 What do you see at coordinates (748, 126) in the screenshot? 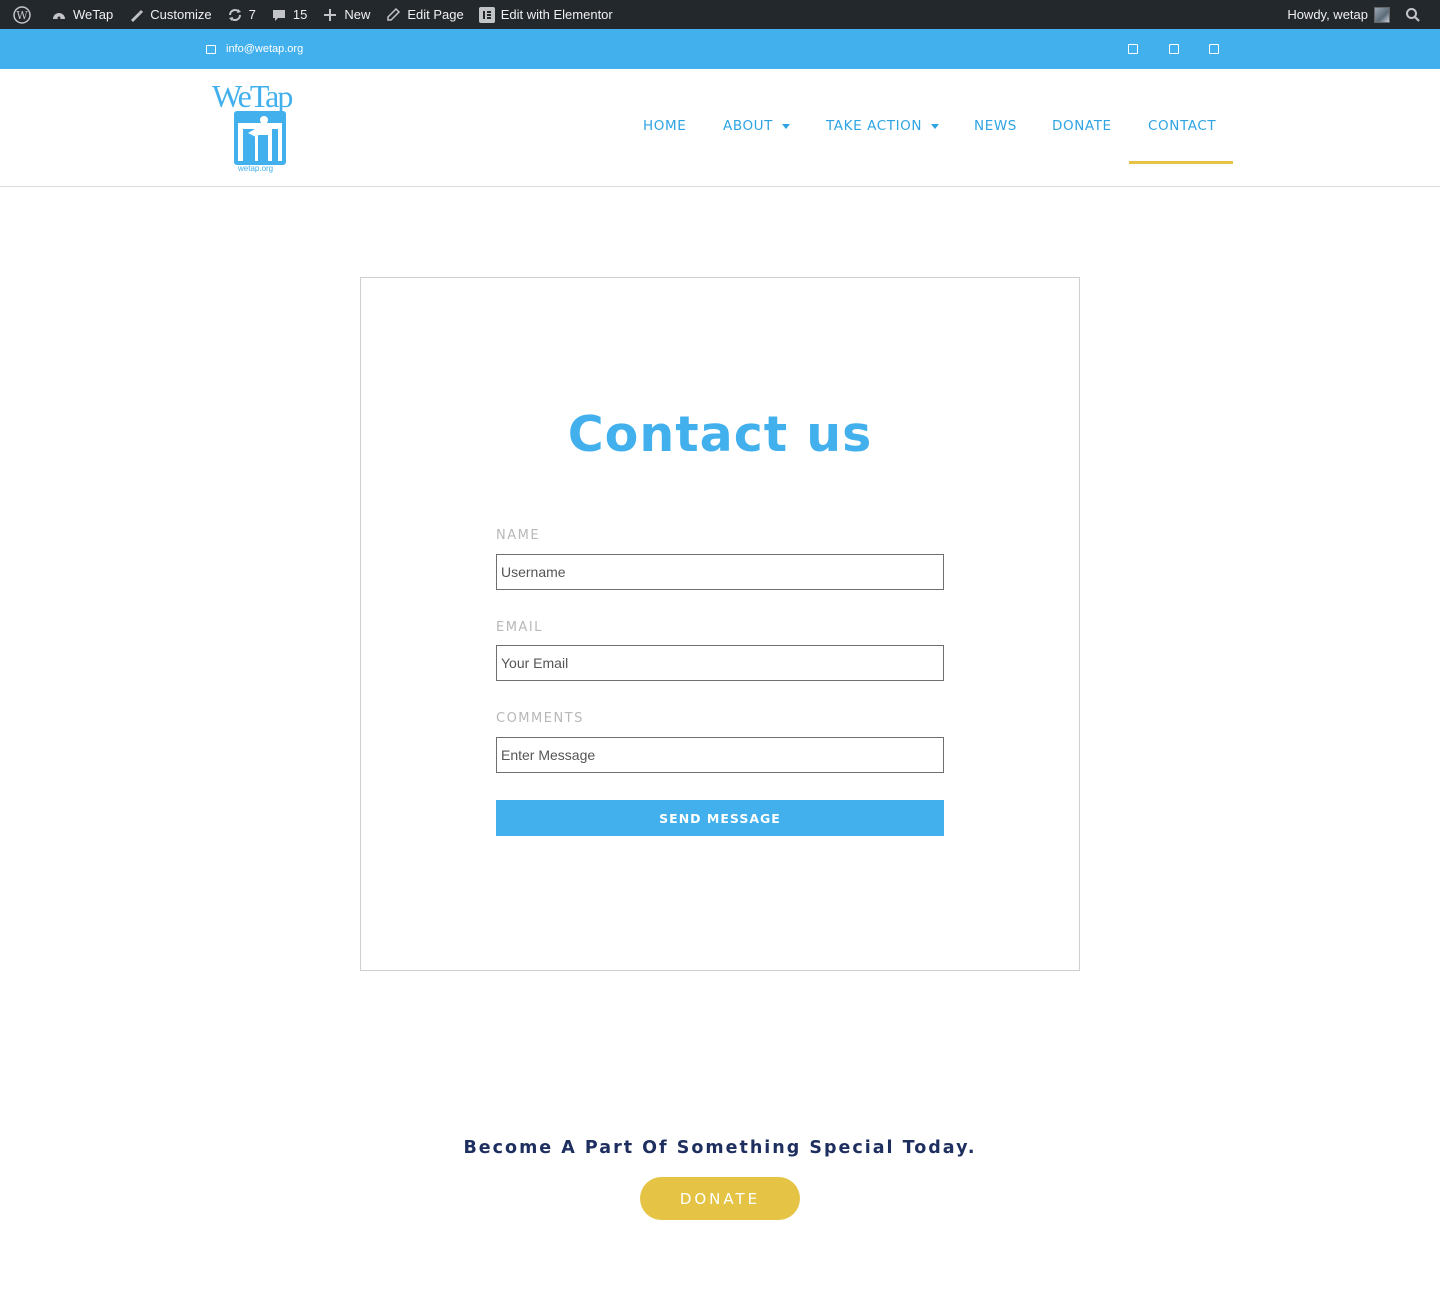
I see `nav-about-label: ABOUT` at bounding box center [748, 126].